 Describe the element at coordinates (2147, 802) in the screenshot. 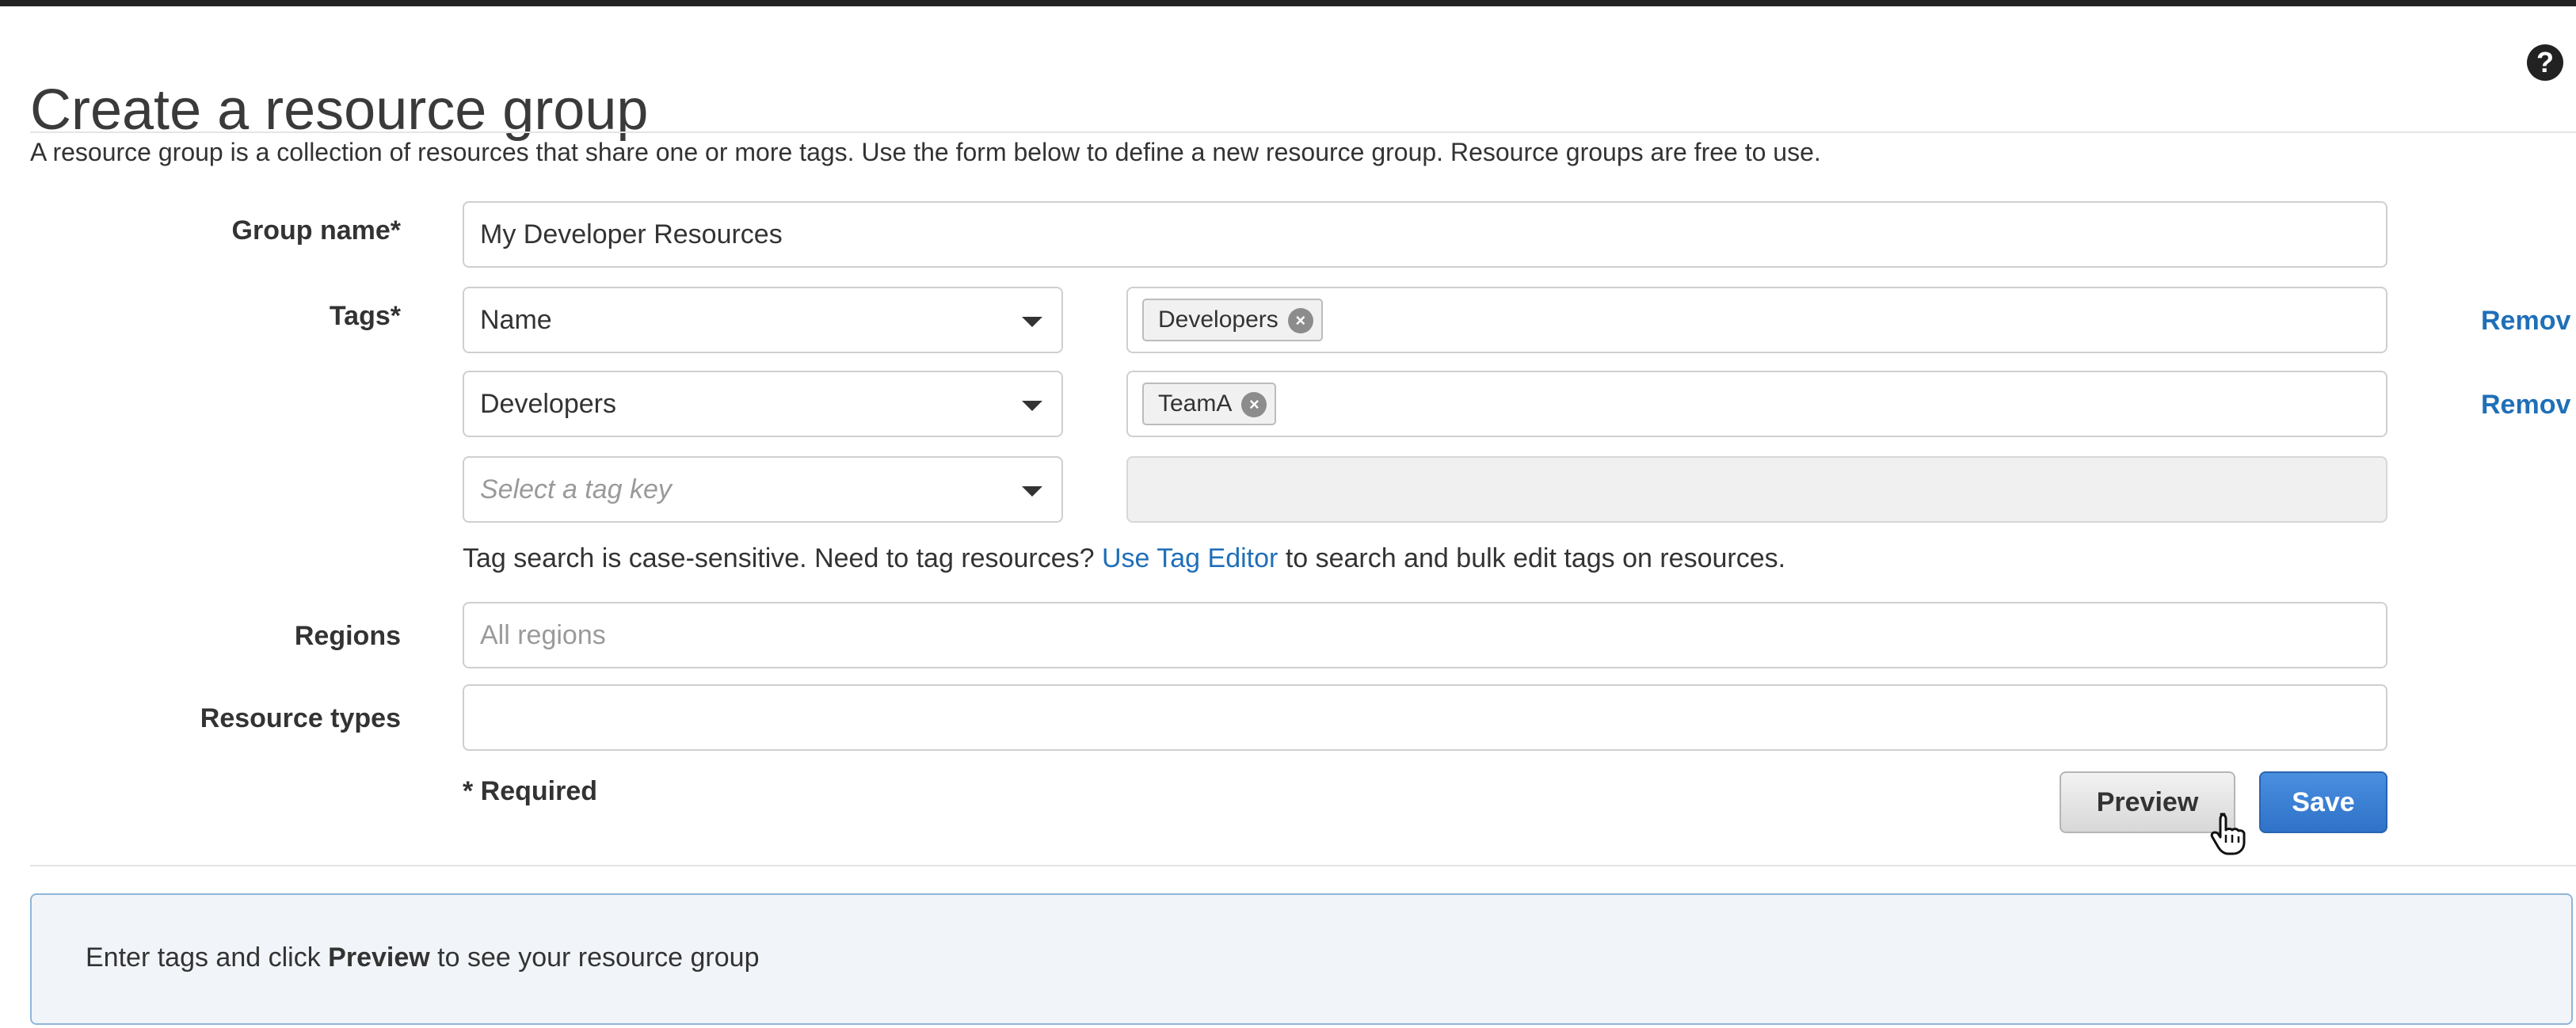

I see `preview-button: Preview` at that location.